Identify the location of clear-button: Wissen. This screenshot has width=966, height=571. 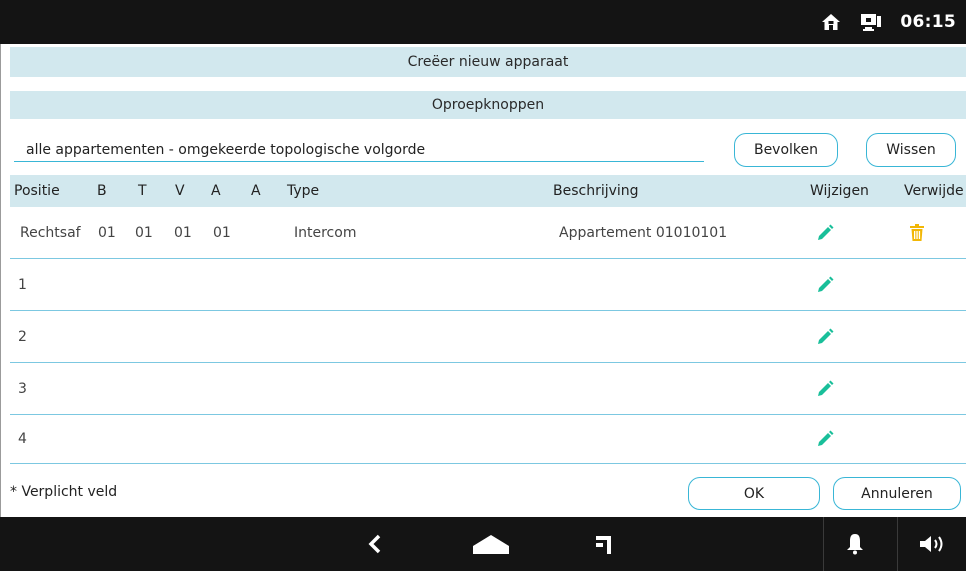
(911, 150).